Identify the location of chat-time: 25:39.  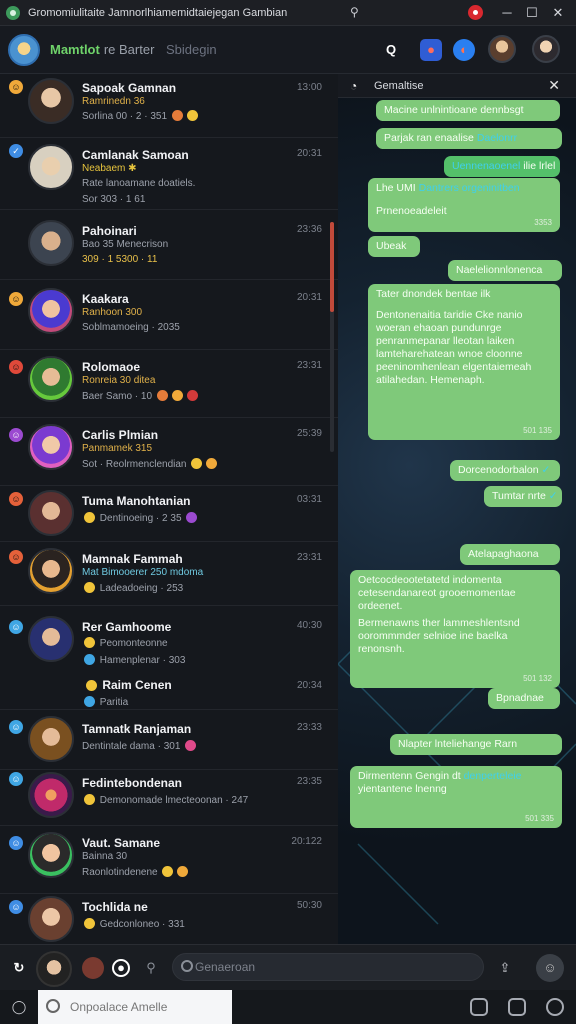
(309, 433).